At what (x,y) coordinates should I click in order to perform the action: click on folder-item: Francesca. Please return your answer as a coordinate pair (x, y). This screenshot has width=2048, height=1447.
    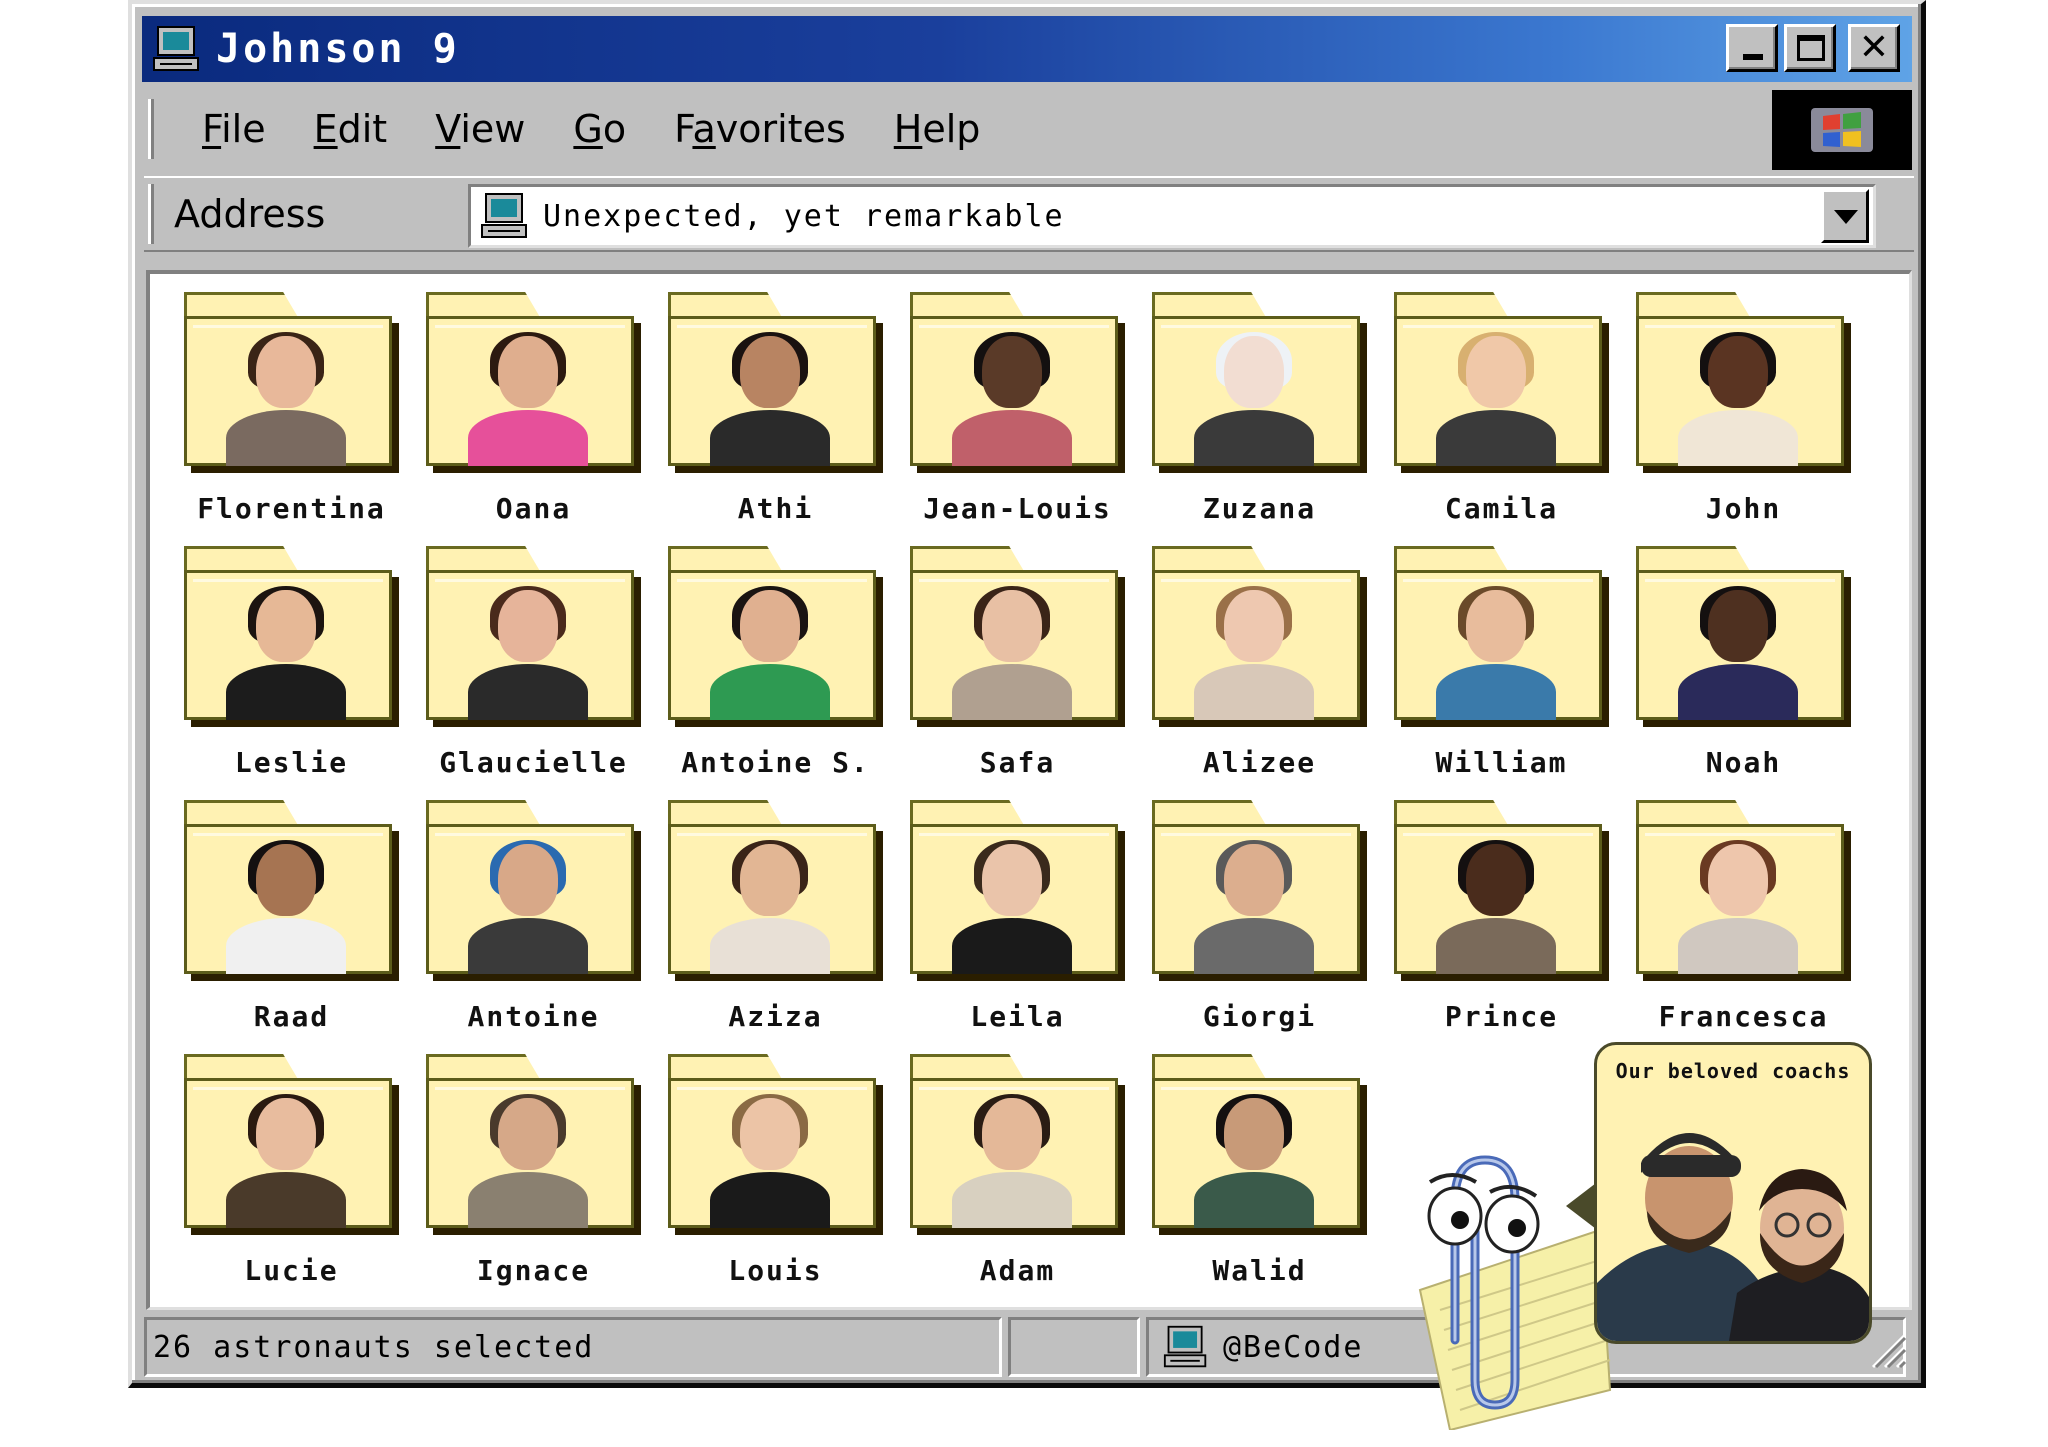
    Looking at the image, I should click on (1743, 916).